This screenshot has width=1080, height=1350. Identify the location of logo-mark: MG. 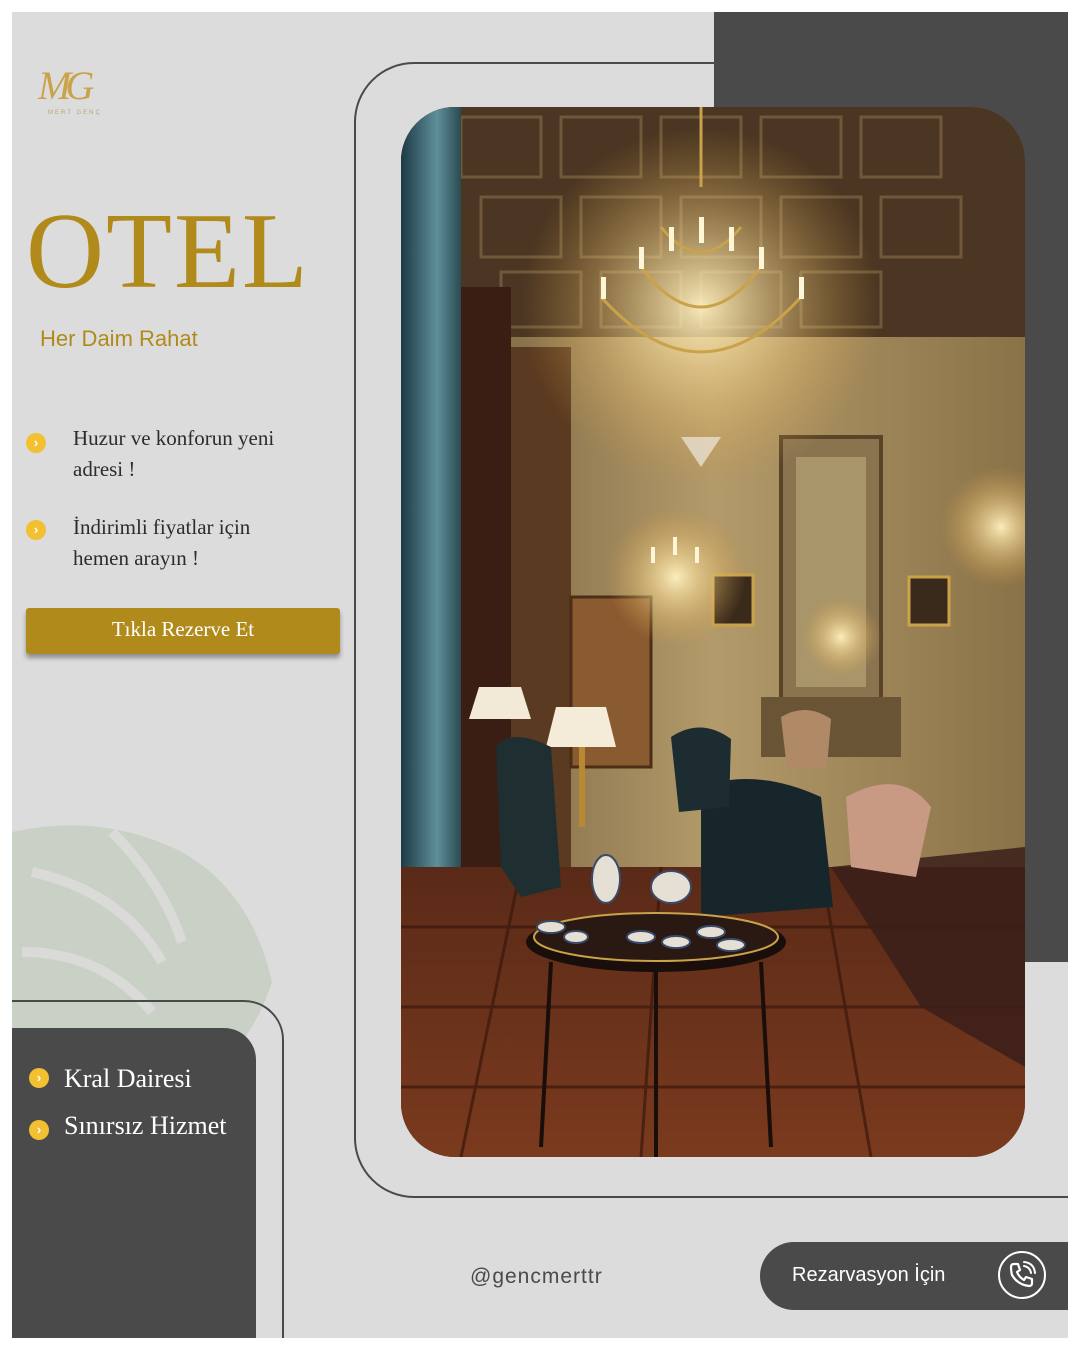
(66, 85).